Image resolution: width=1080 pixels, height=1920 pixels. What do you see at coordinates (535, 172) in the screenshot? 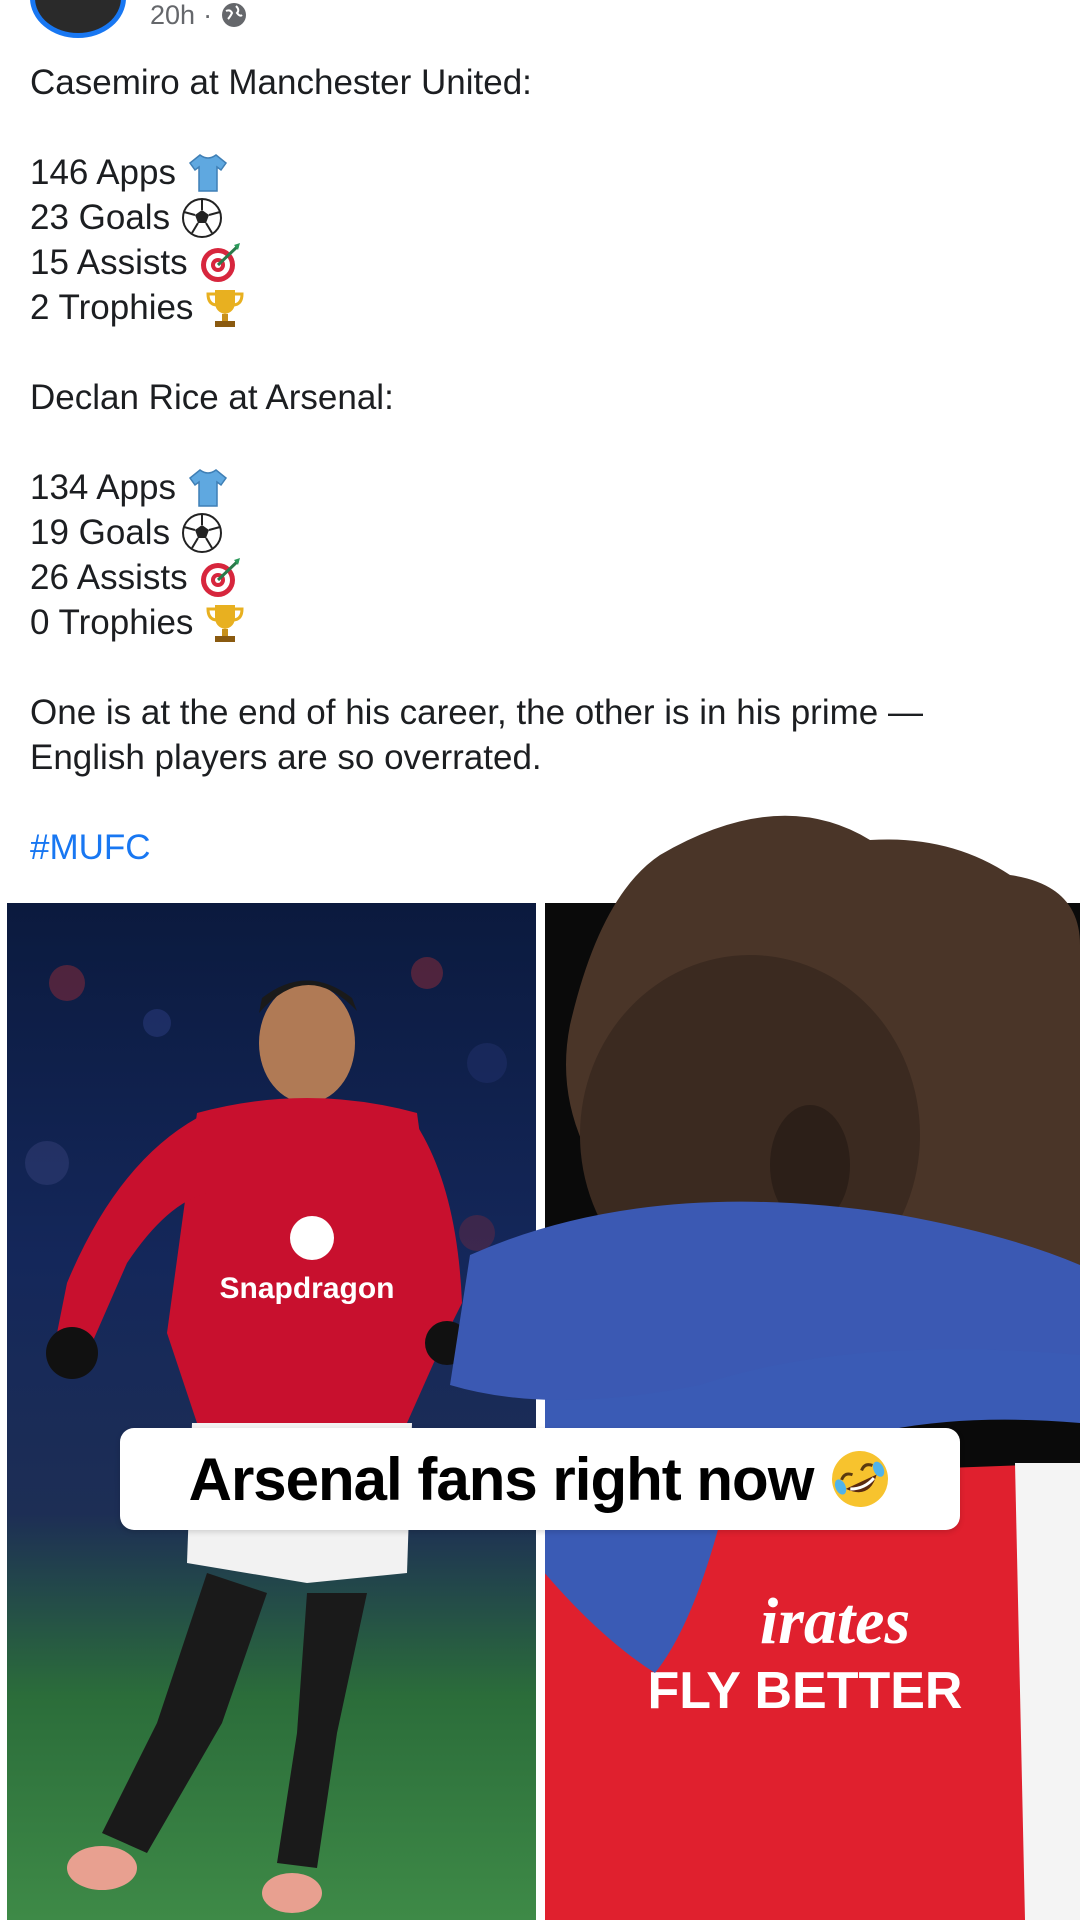
I see `stat-line: 146 Apps` at bounding box center [535, 172].